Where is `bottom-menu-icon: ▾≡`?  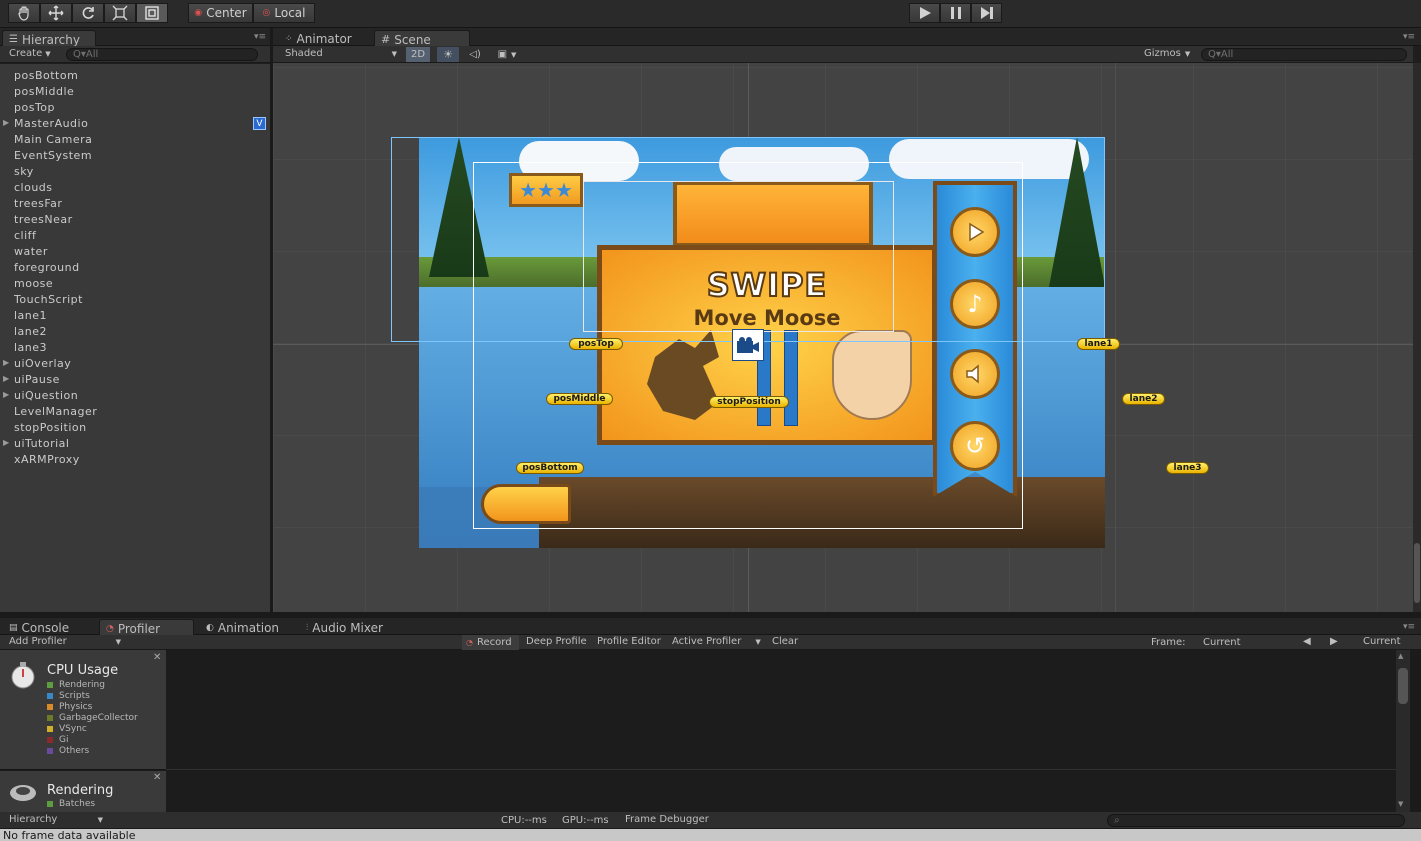
bottom-menu-icon: ▾≡ is located at coordinates (1409, 627).